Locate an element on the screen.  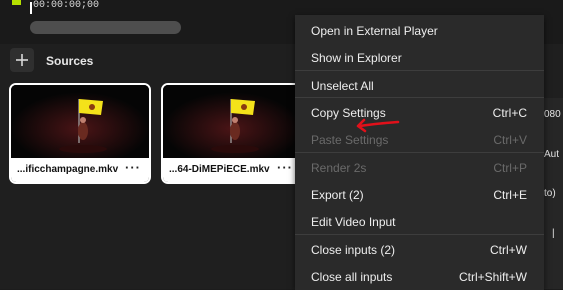
menu-item-label: Render 2s is located at coordinates (339, 168).